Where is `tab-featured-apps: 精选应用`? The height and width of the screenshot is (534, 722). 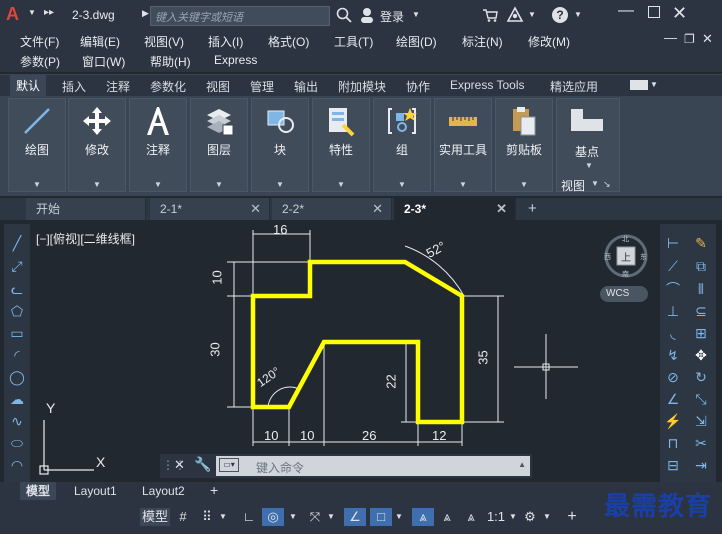 tab-featured-apps: 精选应用 is located at coordinates (574, 86).